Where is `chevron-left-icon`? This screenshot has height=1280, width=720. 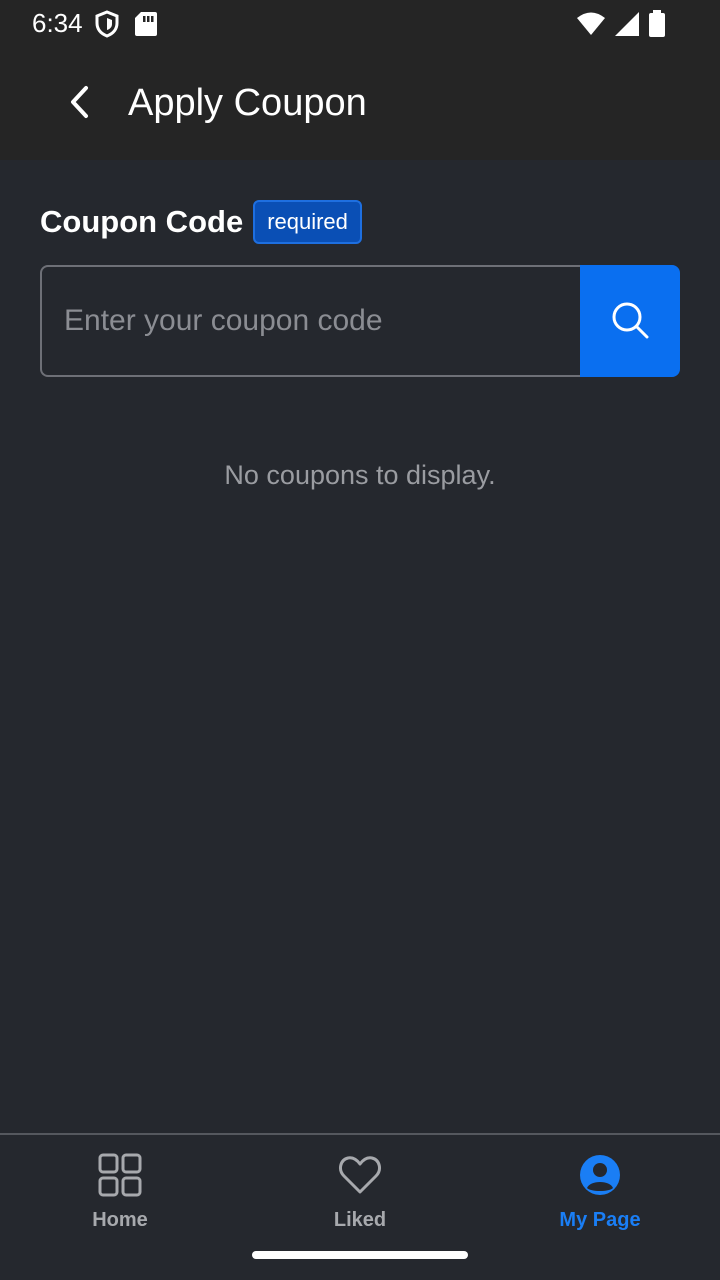
chevron-left-icon is located at coordinates (80, 104).